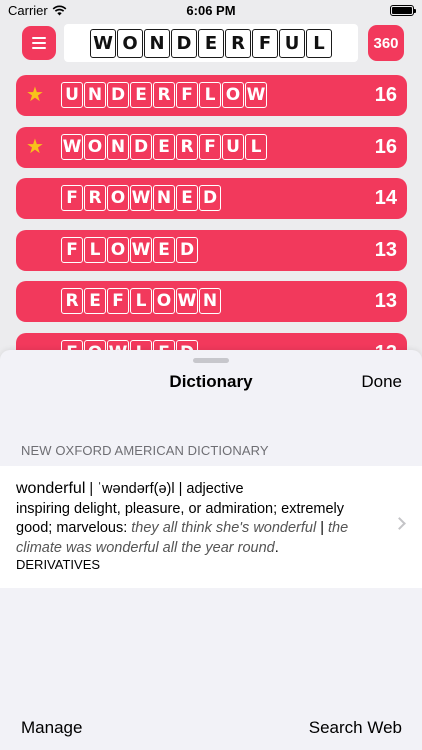 This screenshot has width=422, height=750. What do you see at coordinates (399, 523) in the screenshot?
I see `chevron-right-icon` at bounding box center [399, 523].